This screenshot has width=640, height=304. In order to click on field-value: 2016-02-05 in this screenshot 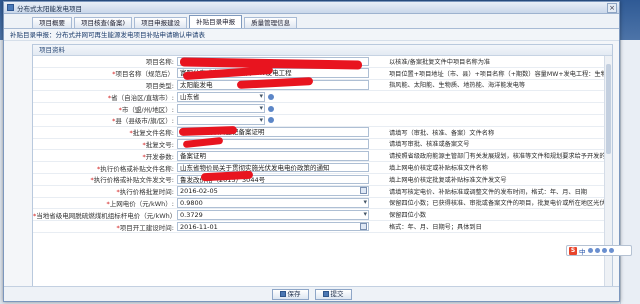, I will do `click(199, 191)`.